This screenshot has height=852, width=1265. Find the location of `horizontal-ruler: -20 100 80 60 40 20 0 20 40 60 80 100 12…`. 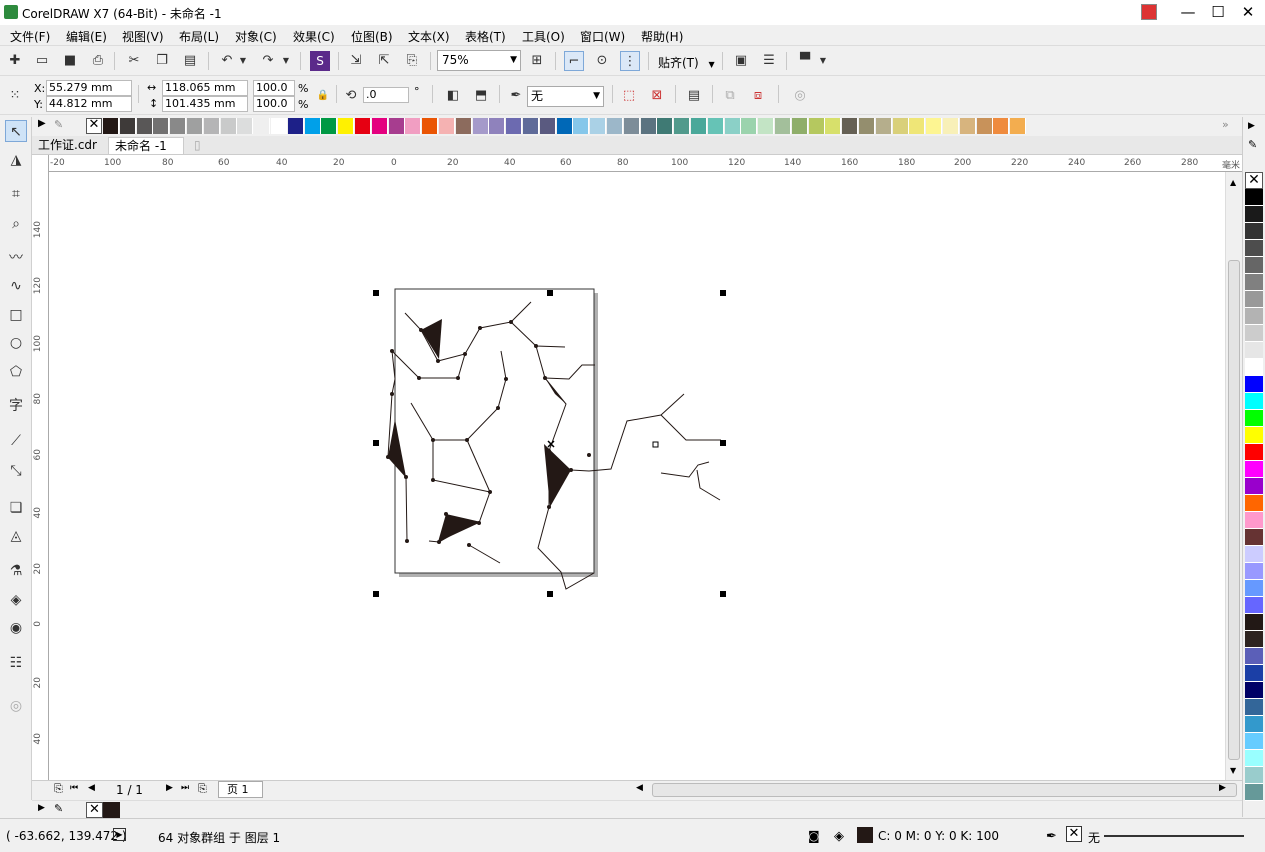

horizontal-ruler: -20 100 80 60 40 20 0 20 40 60 80 100 12… is located at coordinates (645, 163).